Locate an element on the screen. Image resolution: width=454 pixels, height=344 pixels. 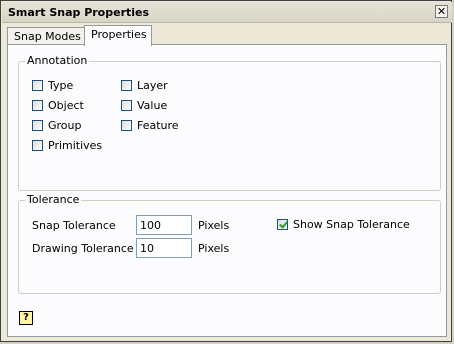
tolerance-group-title: Tolerance is located at coordinates (53, 199).